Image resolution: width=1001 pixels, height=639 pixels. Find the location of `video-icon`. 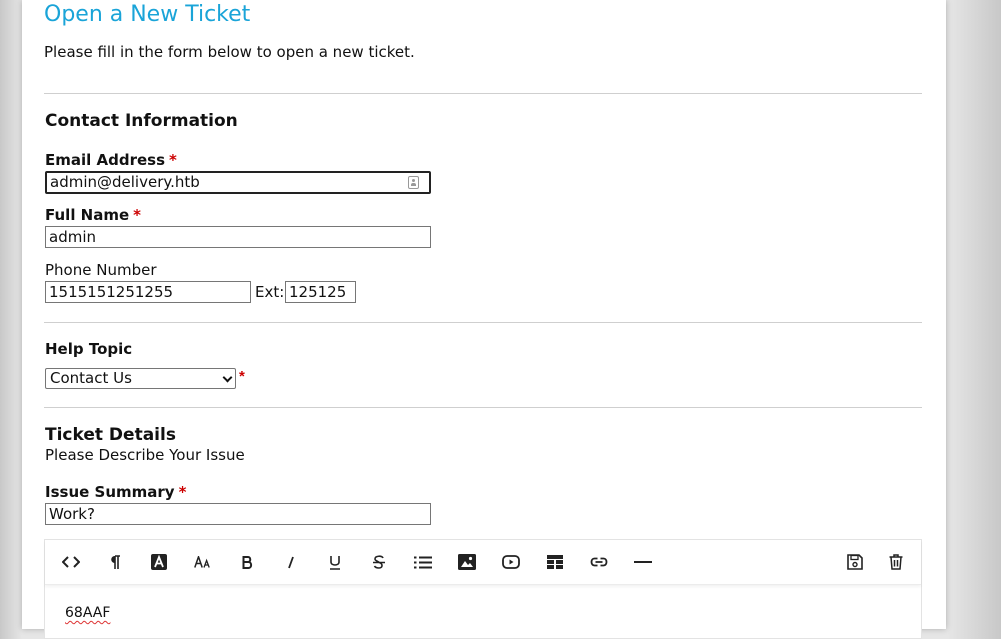

video-icon is located at coordinates (511, 562).